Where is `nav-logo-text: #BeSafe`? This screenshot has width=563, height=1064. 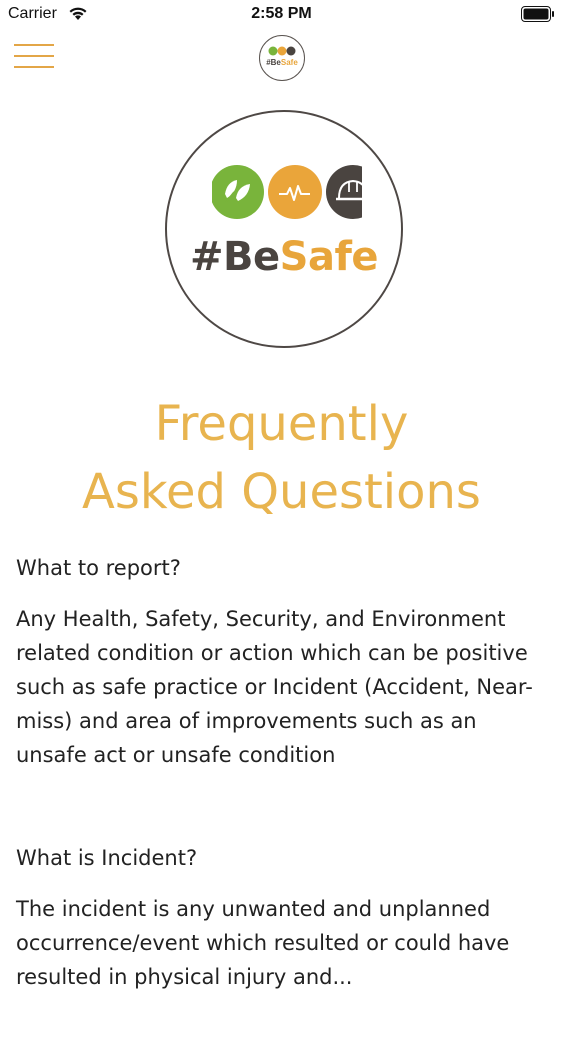
nav-logo-text: #BeSafe is located at coordinates (282, 62).